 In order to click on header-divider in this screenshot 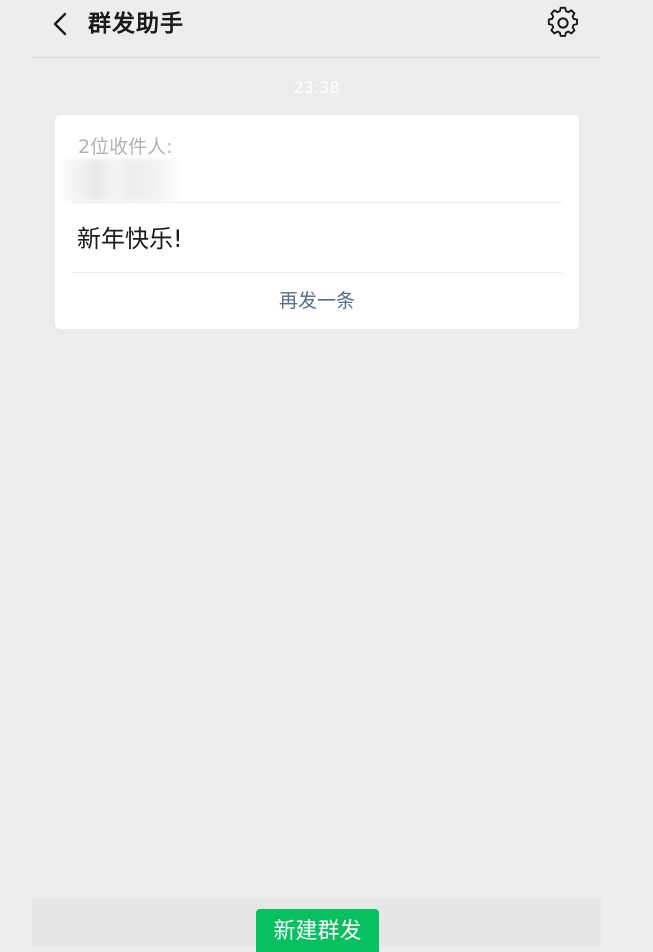, I will do `click(316, 57)`.